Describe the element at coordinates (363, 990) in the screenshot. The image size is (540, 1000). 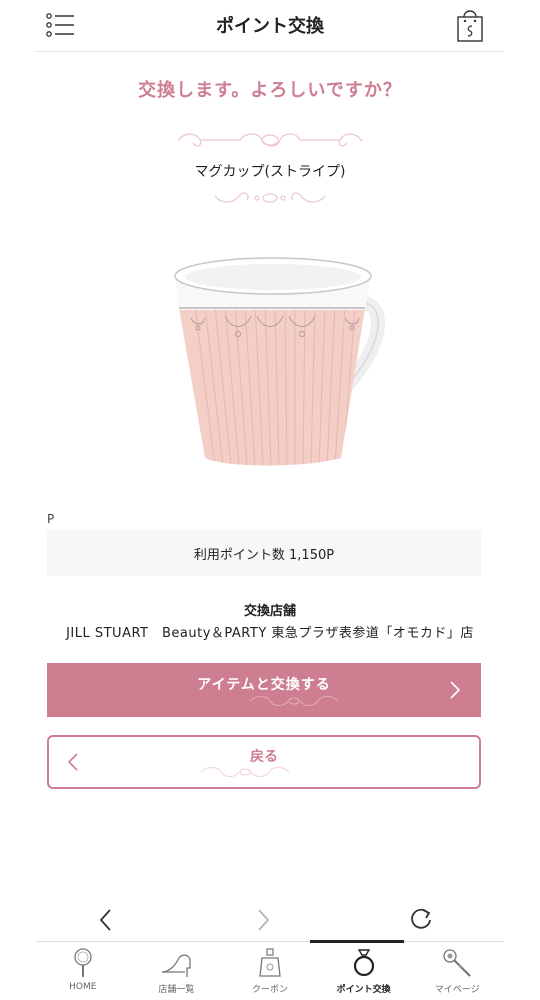
I see `tab-label: ポイント交換` at that location.